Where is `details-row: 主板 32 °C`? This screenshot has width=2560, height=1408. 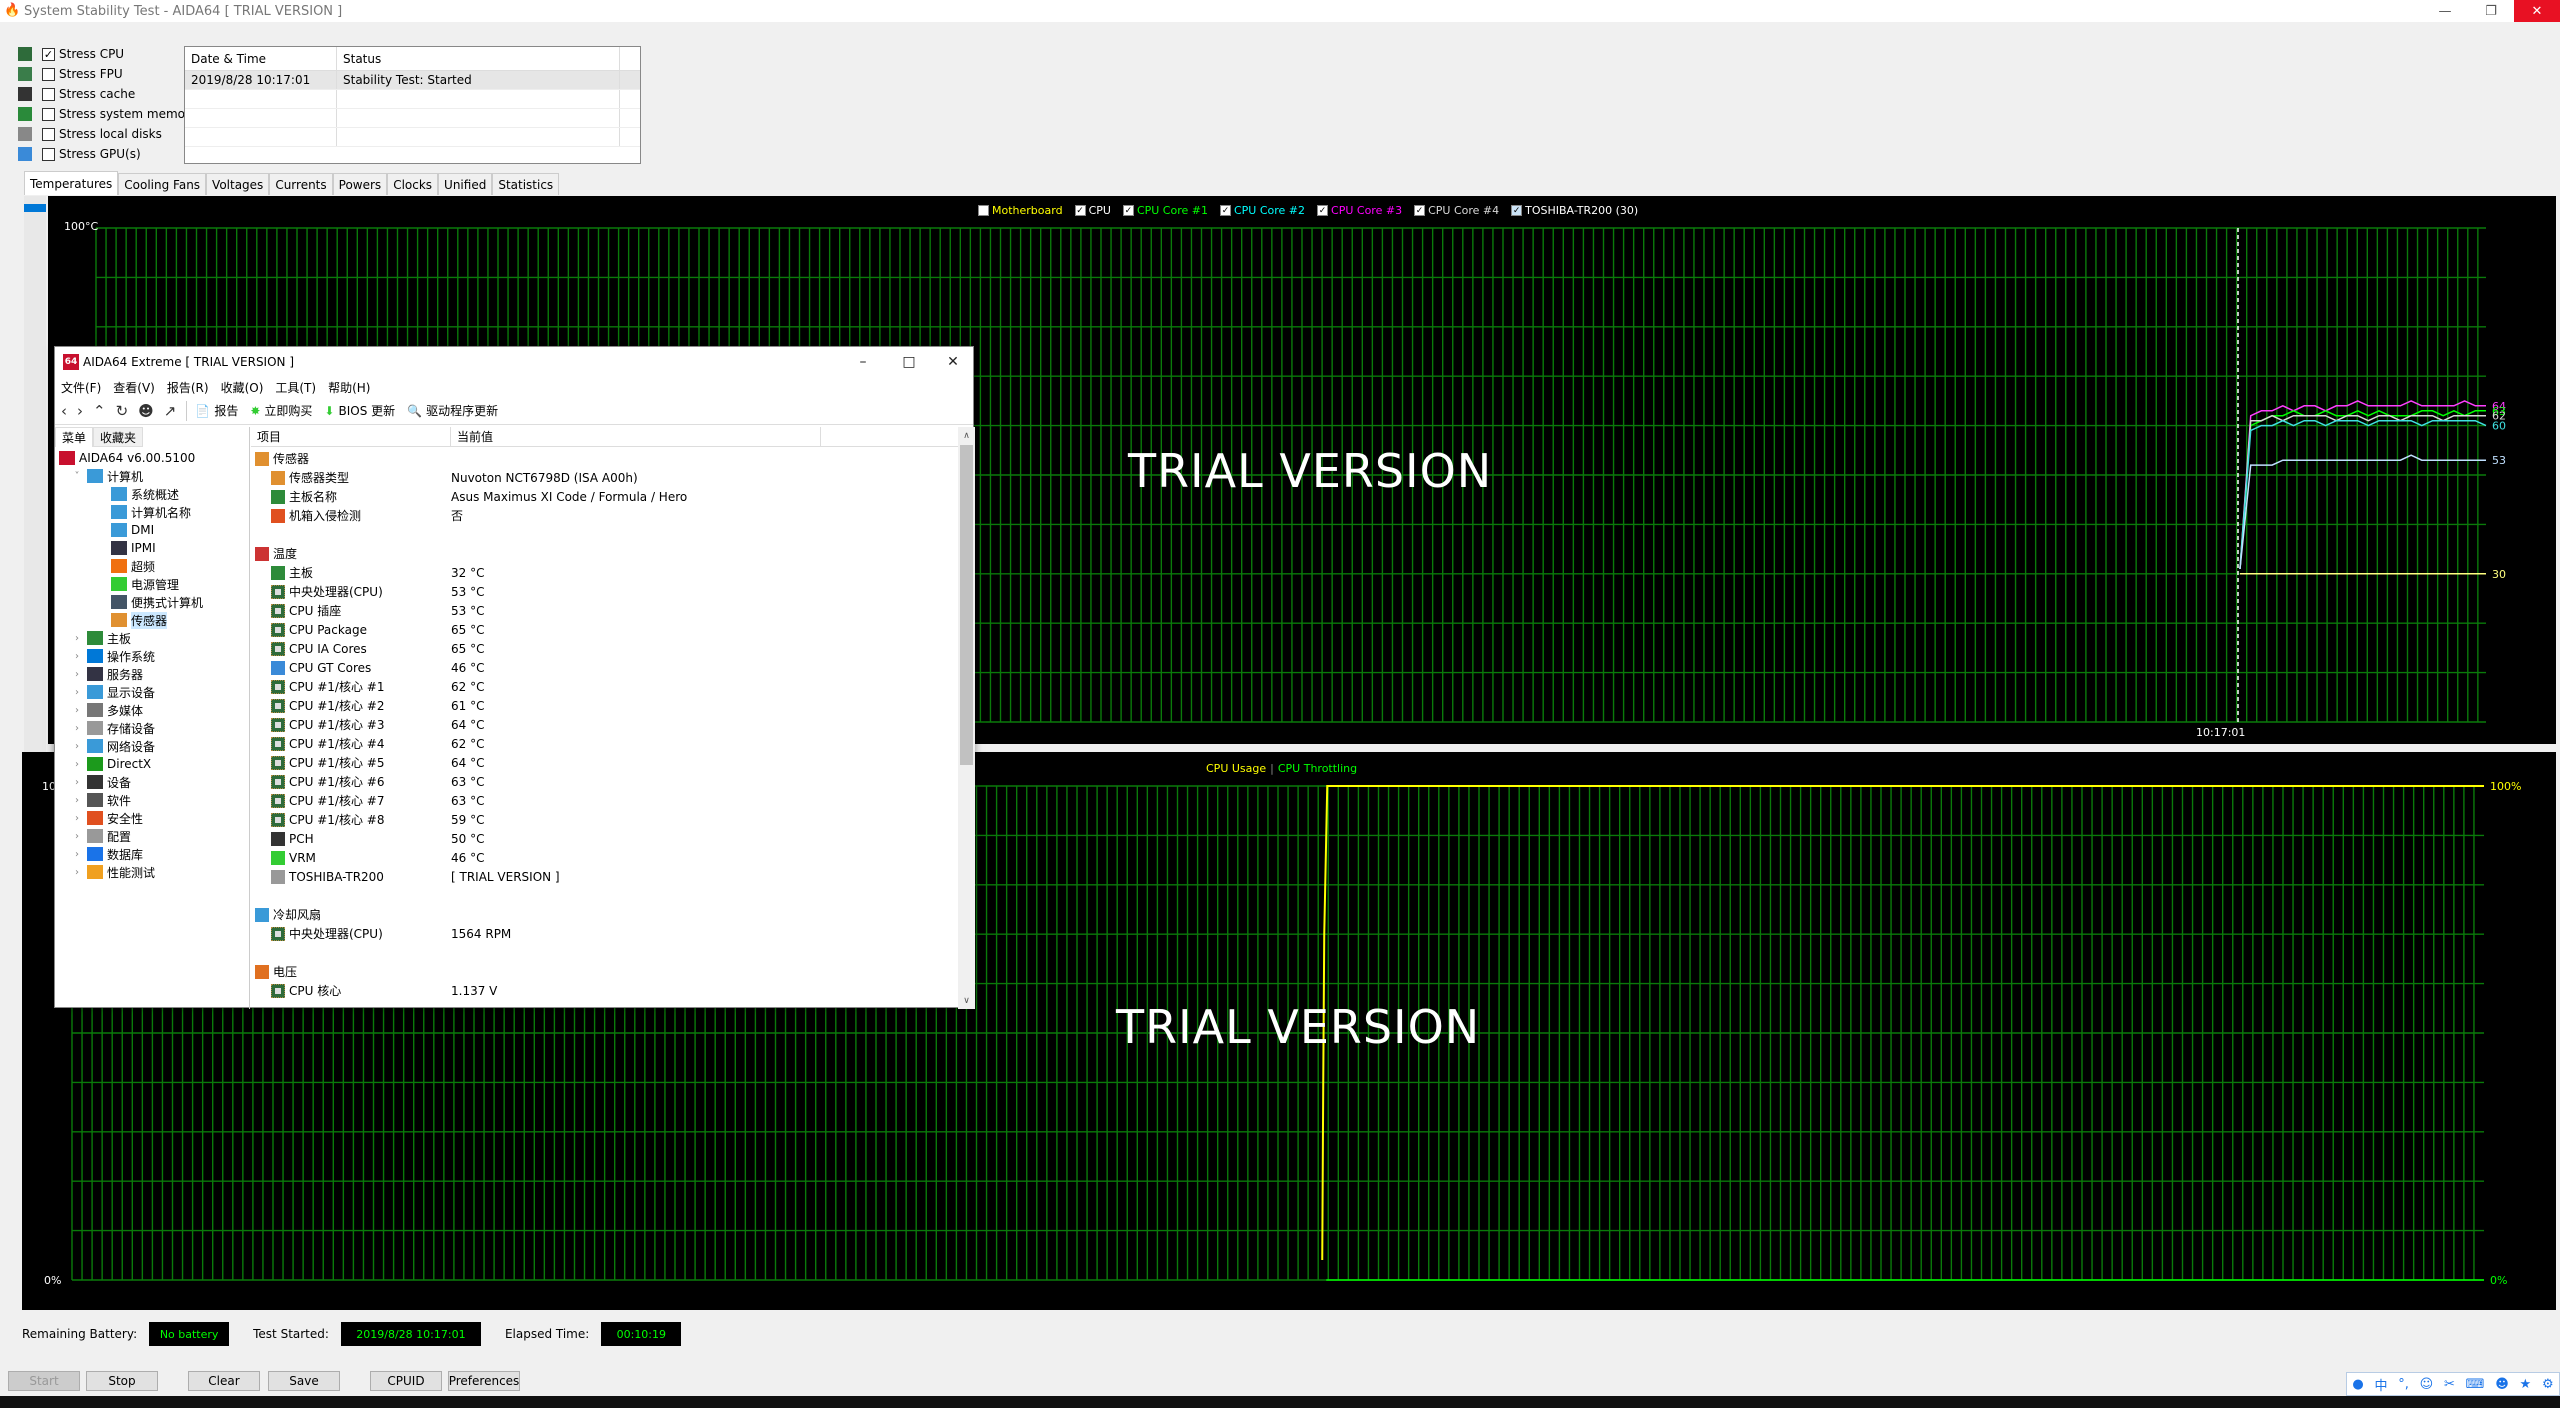 details-row: 主板 32 °C is located at coordinates (613, 572).